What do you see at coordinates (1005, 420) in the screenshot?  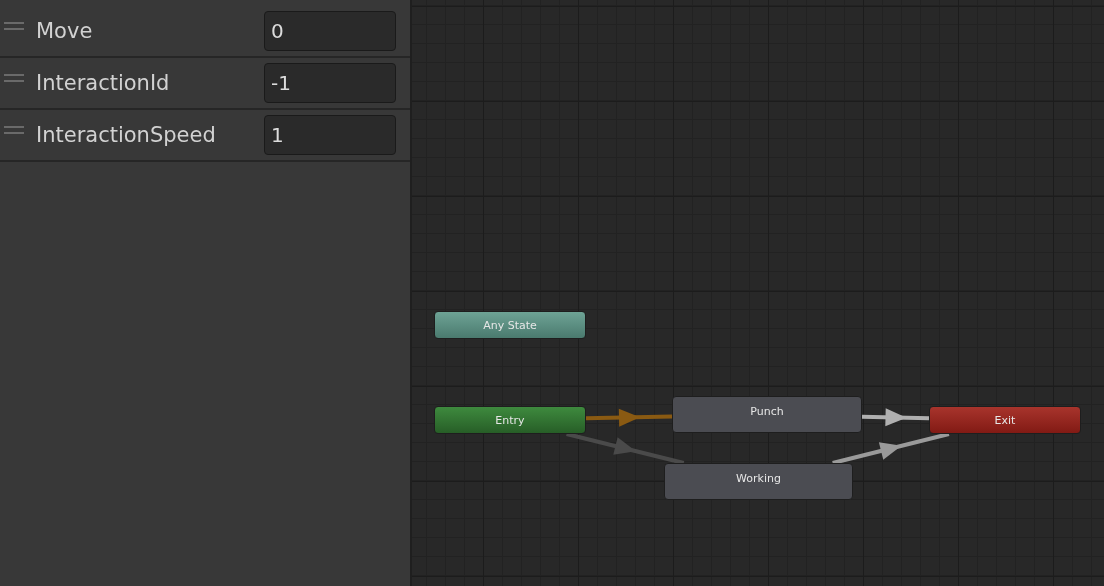 I see `state-node: Exit` at bounding box center [1005, 420].